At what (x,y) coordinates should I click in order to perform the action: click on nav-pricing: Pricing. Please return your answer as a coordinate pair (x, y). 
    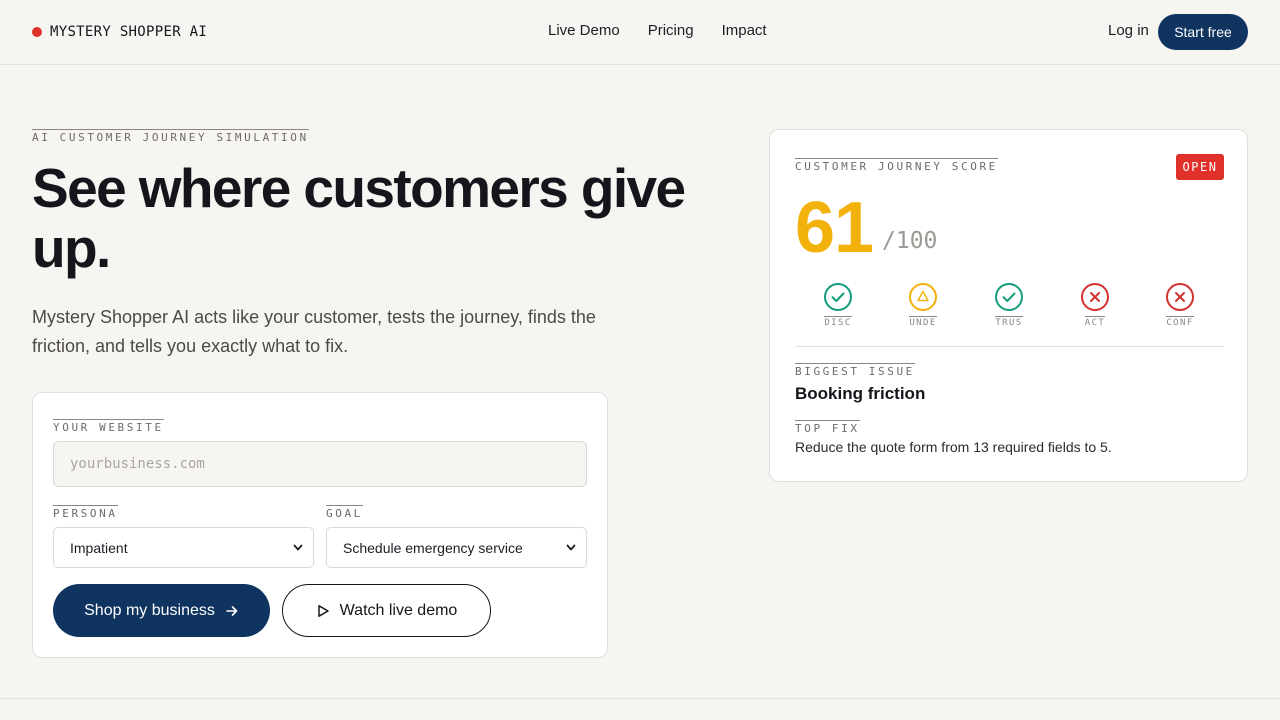
    Looking at the image, I should click on (671, 30).